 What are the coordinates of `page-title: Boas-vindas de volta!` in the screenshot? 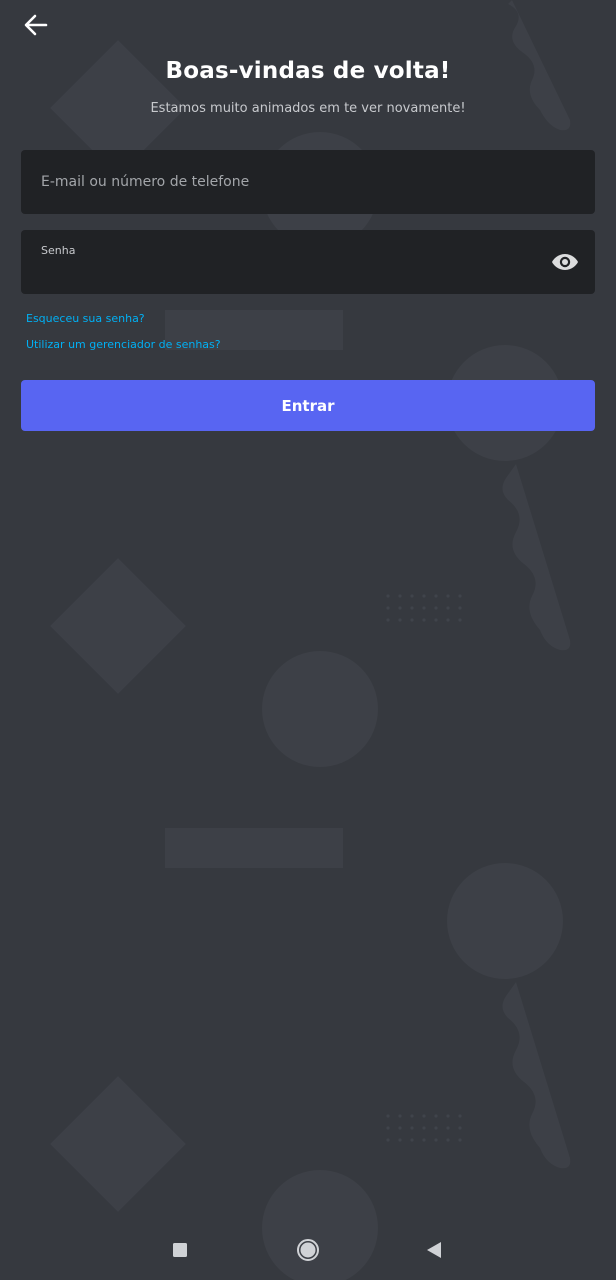 It's located at (308, 71).